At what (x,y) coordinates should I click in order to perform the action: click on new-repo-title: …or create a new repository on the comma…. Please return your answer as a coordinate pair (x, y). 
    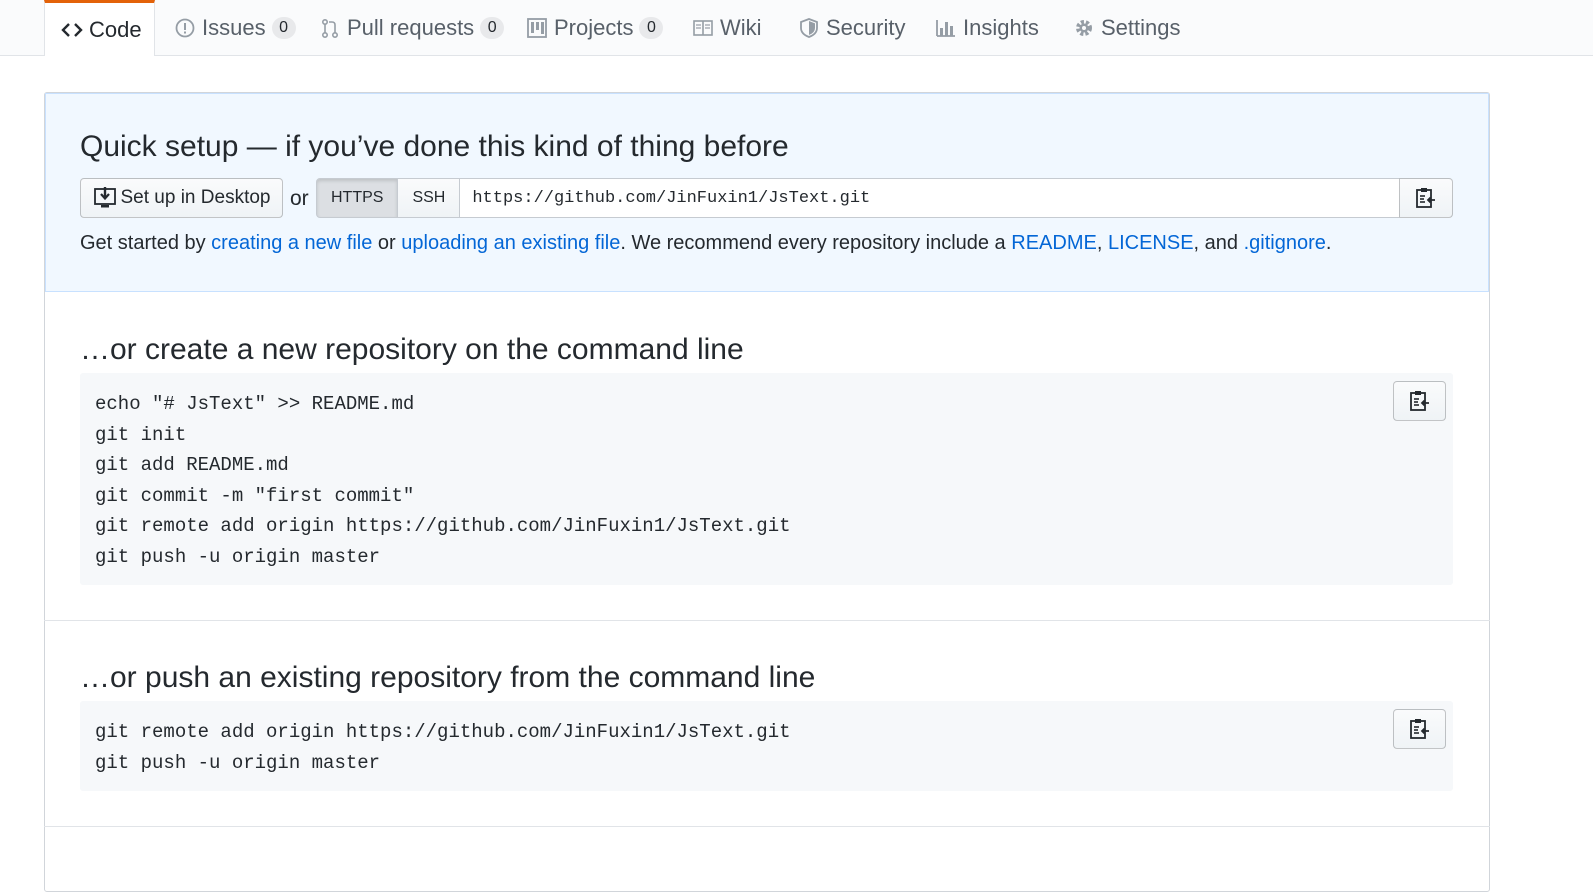
    Looking at the image, I should click on (412, 349).